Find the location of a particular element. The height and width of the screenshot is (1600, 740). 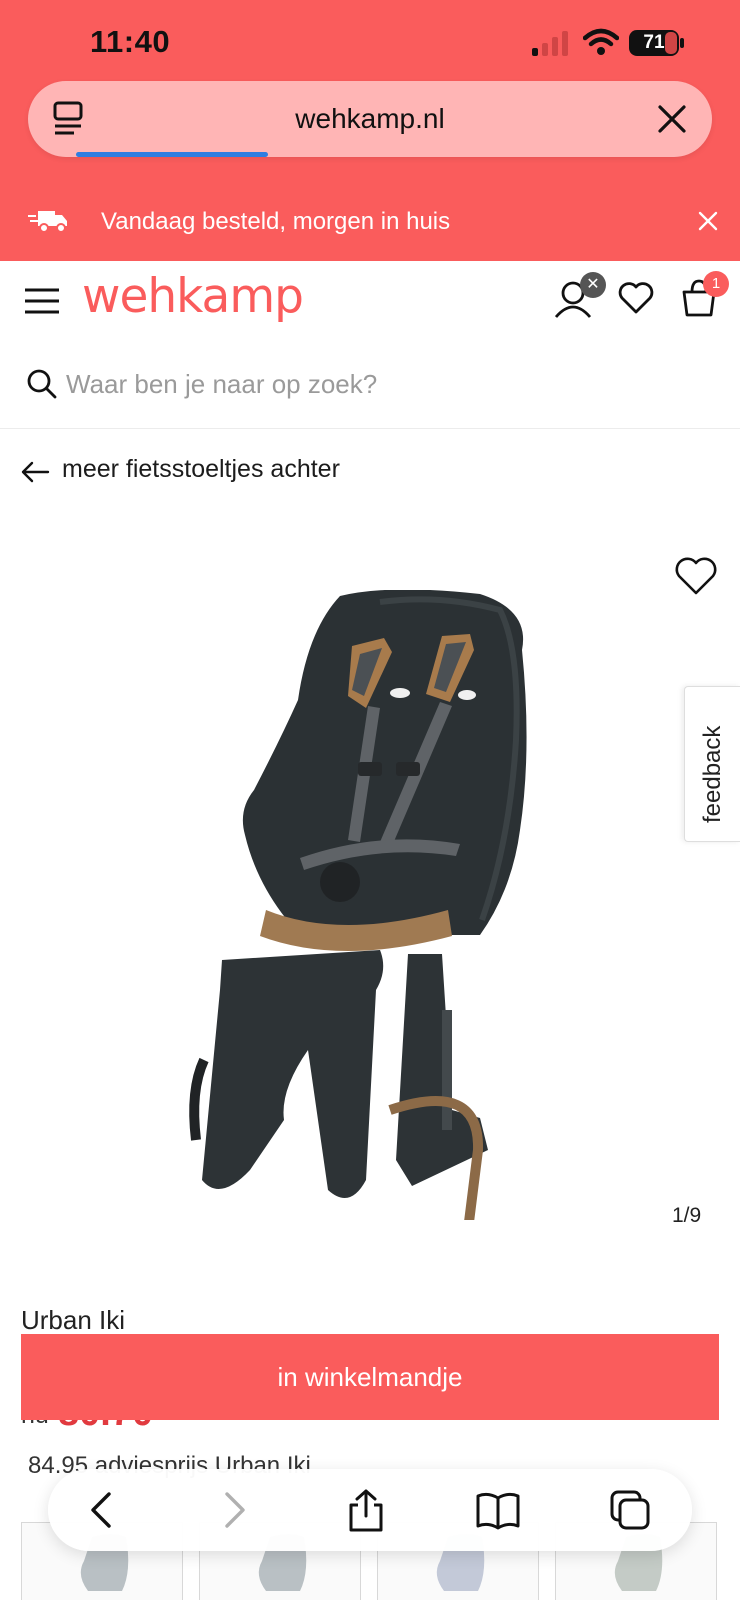

book-icon is located at coordinates (498, 1510).